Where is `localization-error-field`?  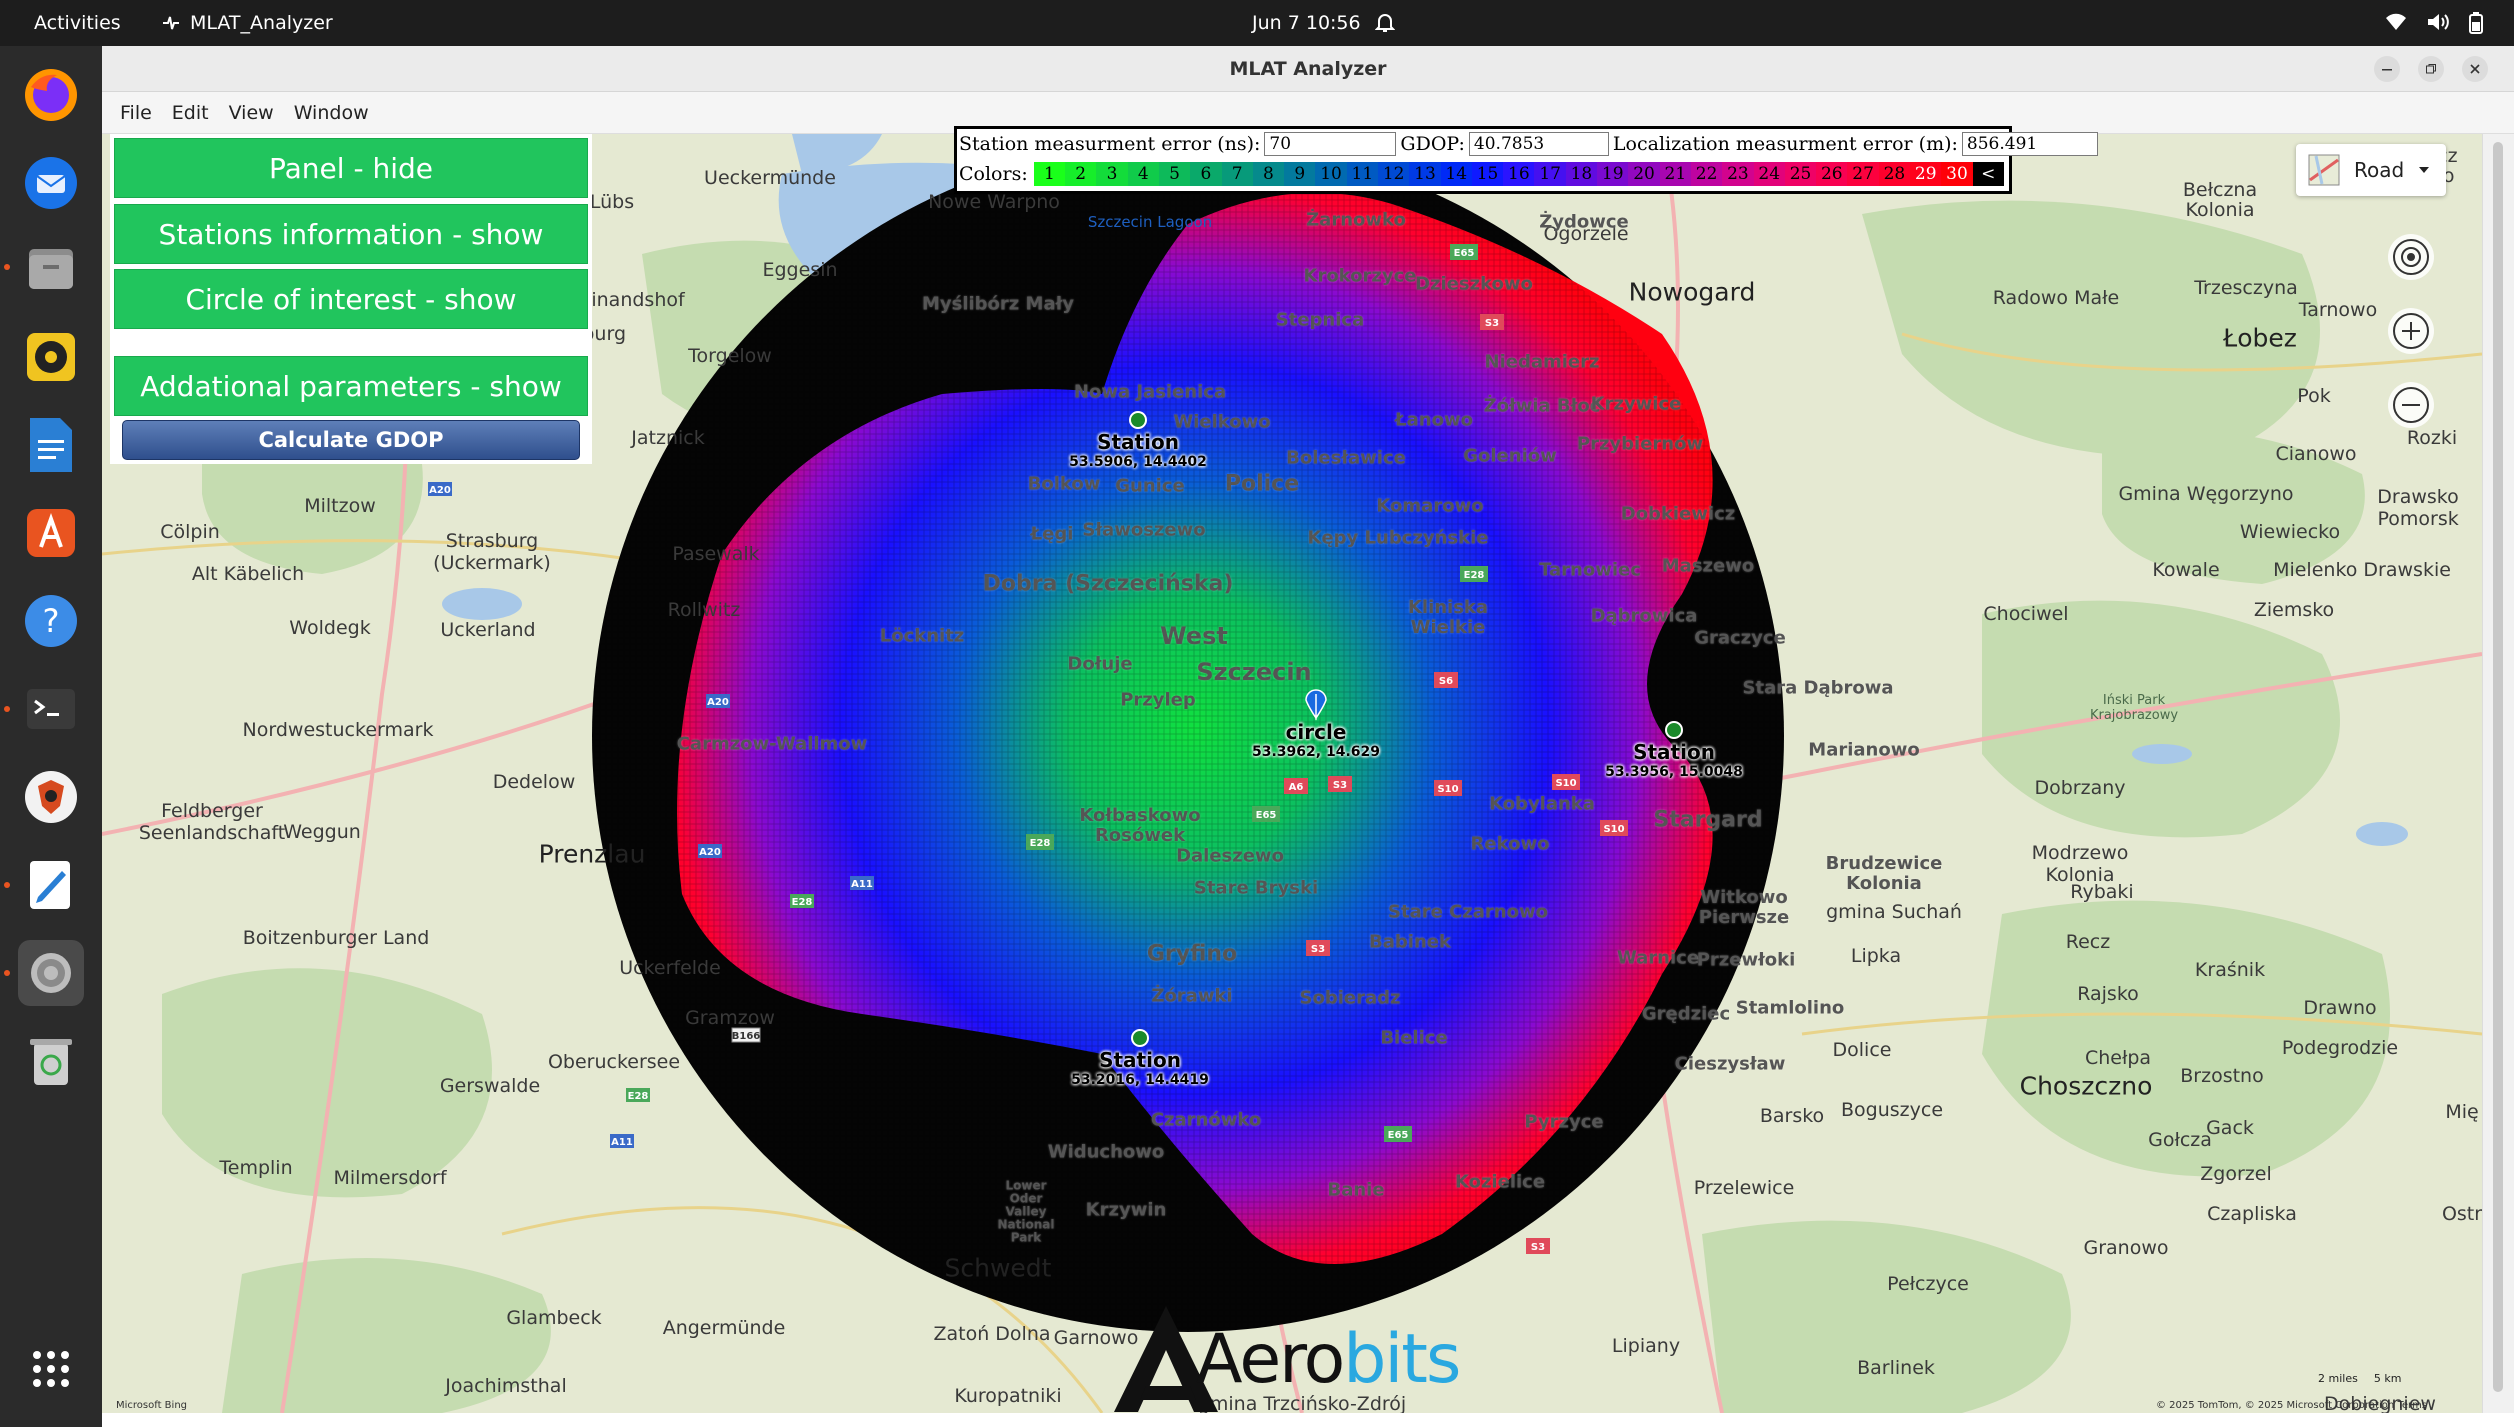 localization-error-field is located at coordinates (2029, 144).